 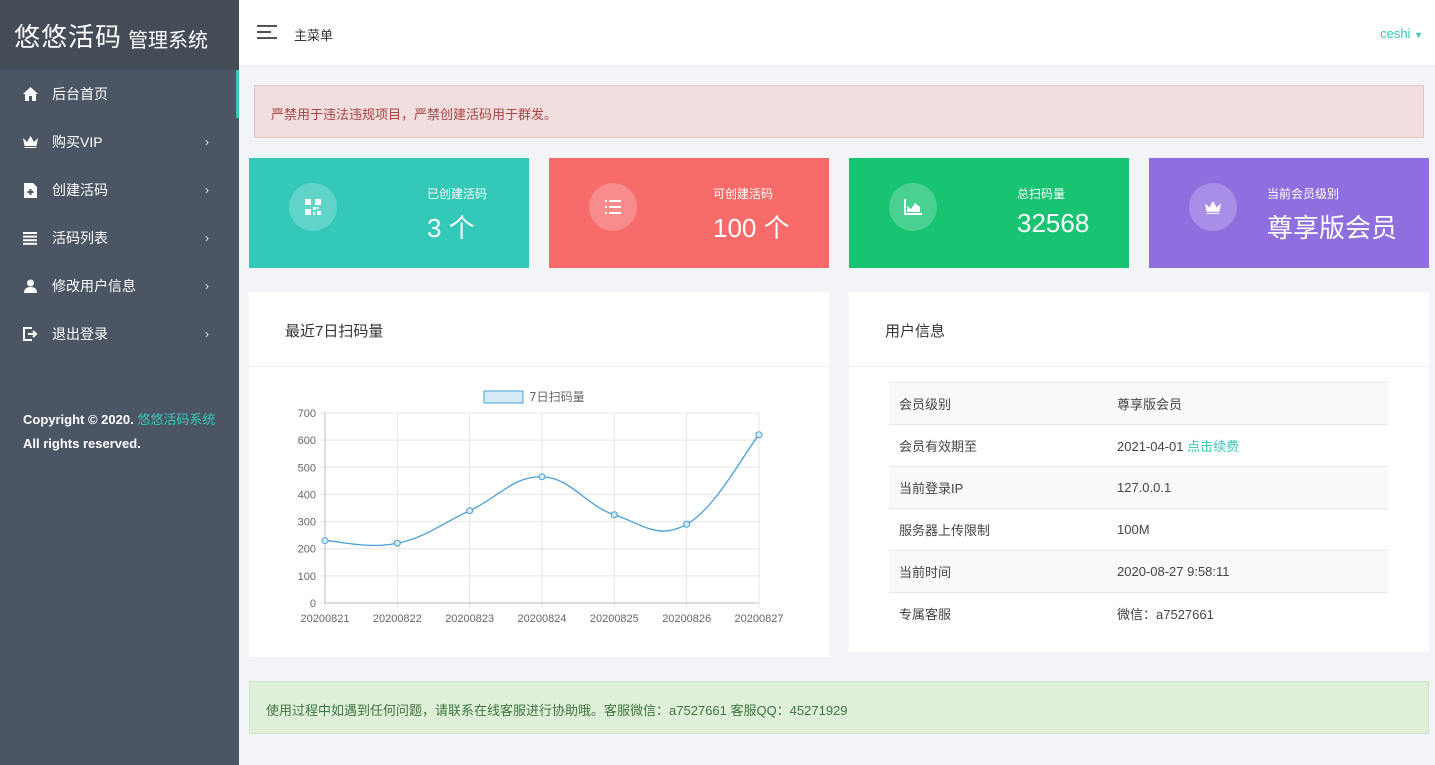 What do you see at coordinates (68, 37) in the screenshot?
I see `brand-name: 悠悠活码` at bounding box center [68, 37].